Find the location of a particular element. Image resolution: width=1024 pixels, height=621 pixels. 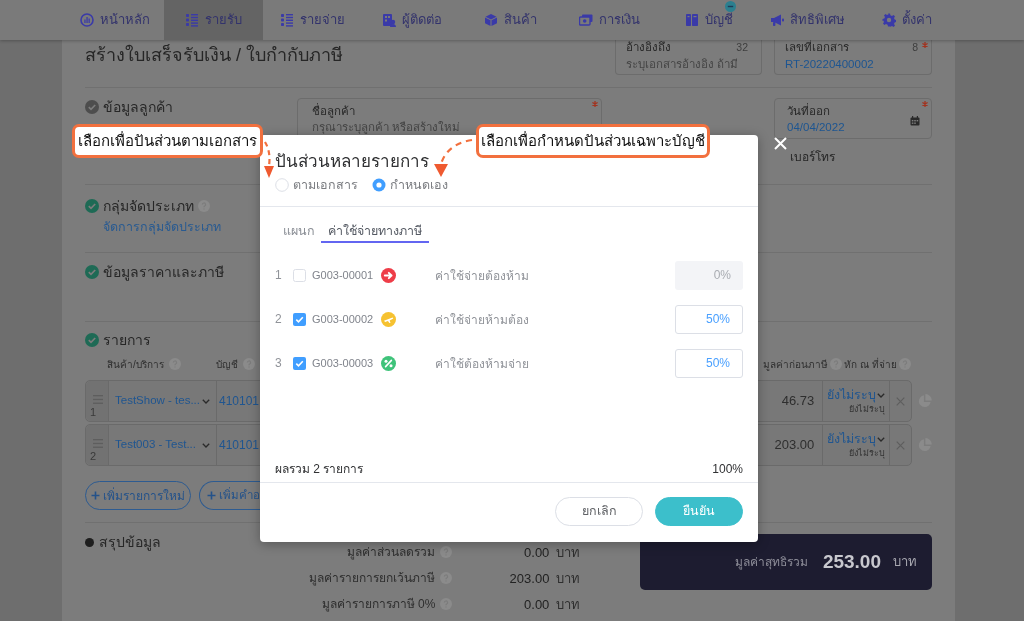

radio-option: กำหนดเอง is located at coordinates (410, 185).